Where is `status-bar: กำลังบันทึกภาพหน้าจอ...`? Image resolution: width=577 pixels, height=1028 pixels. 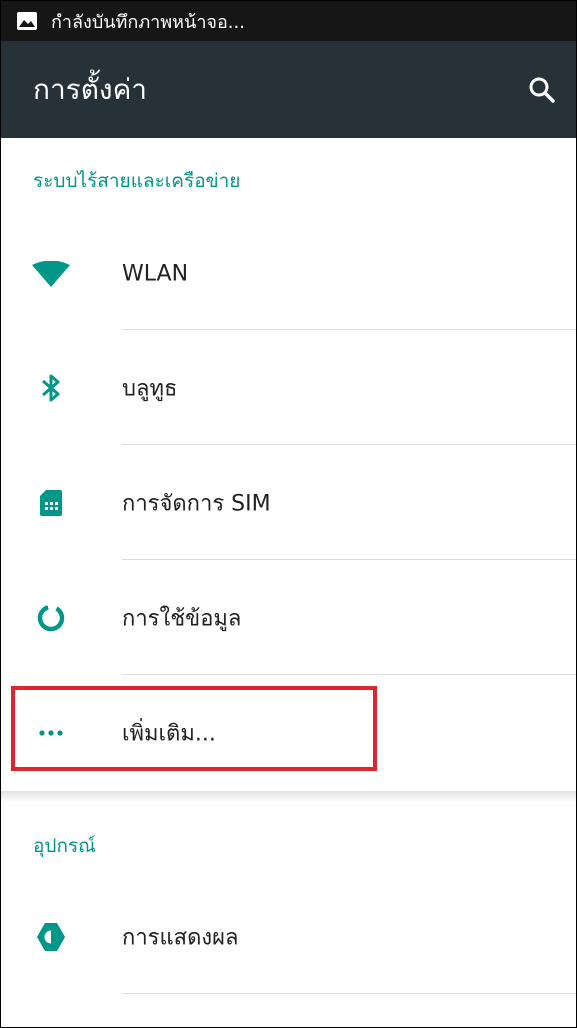
status-bar: กำลังบันทึกภาพหน้าจอ... is located at coordinates (288, 21).